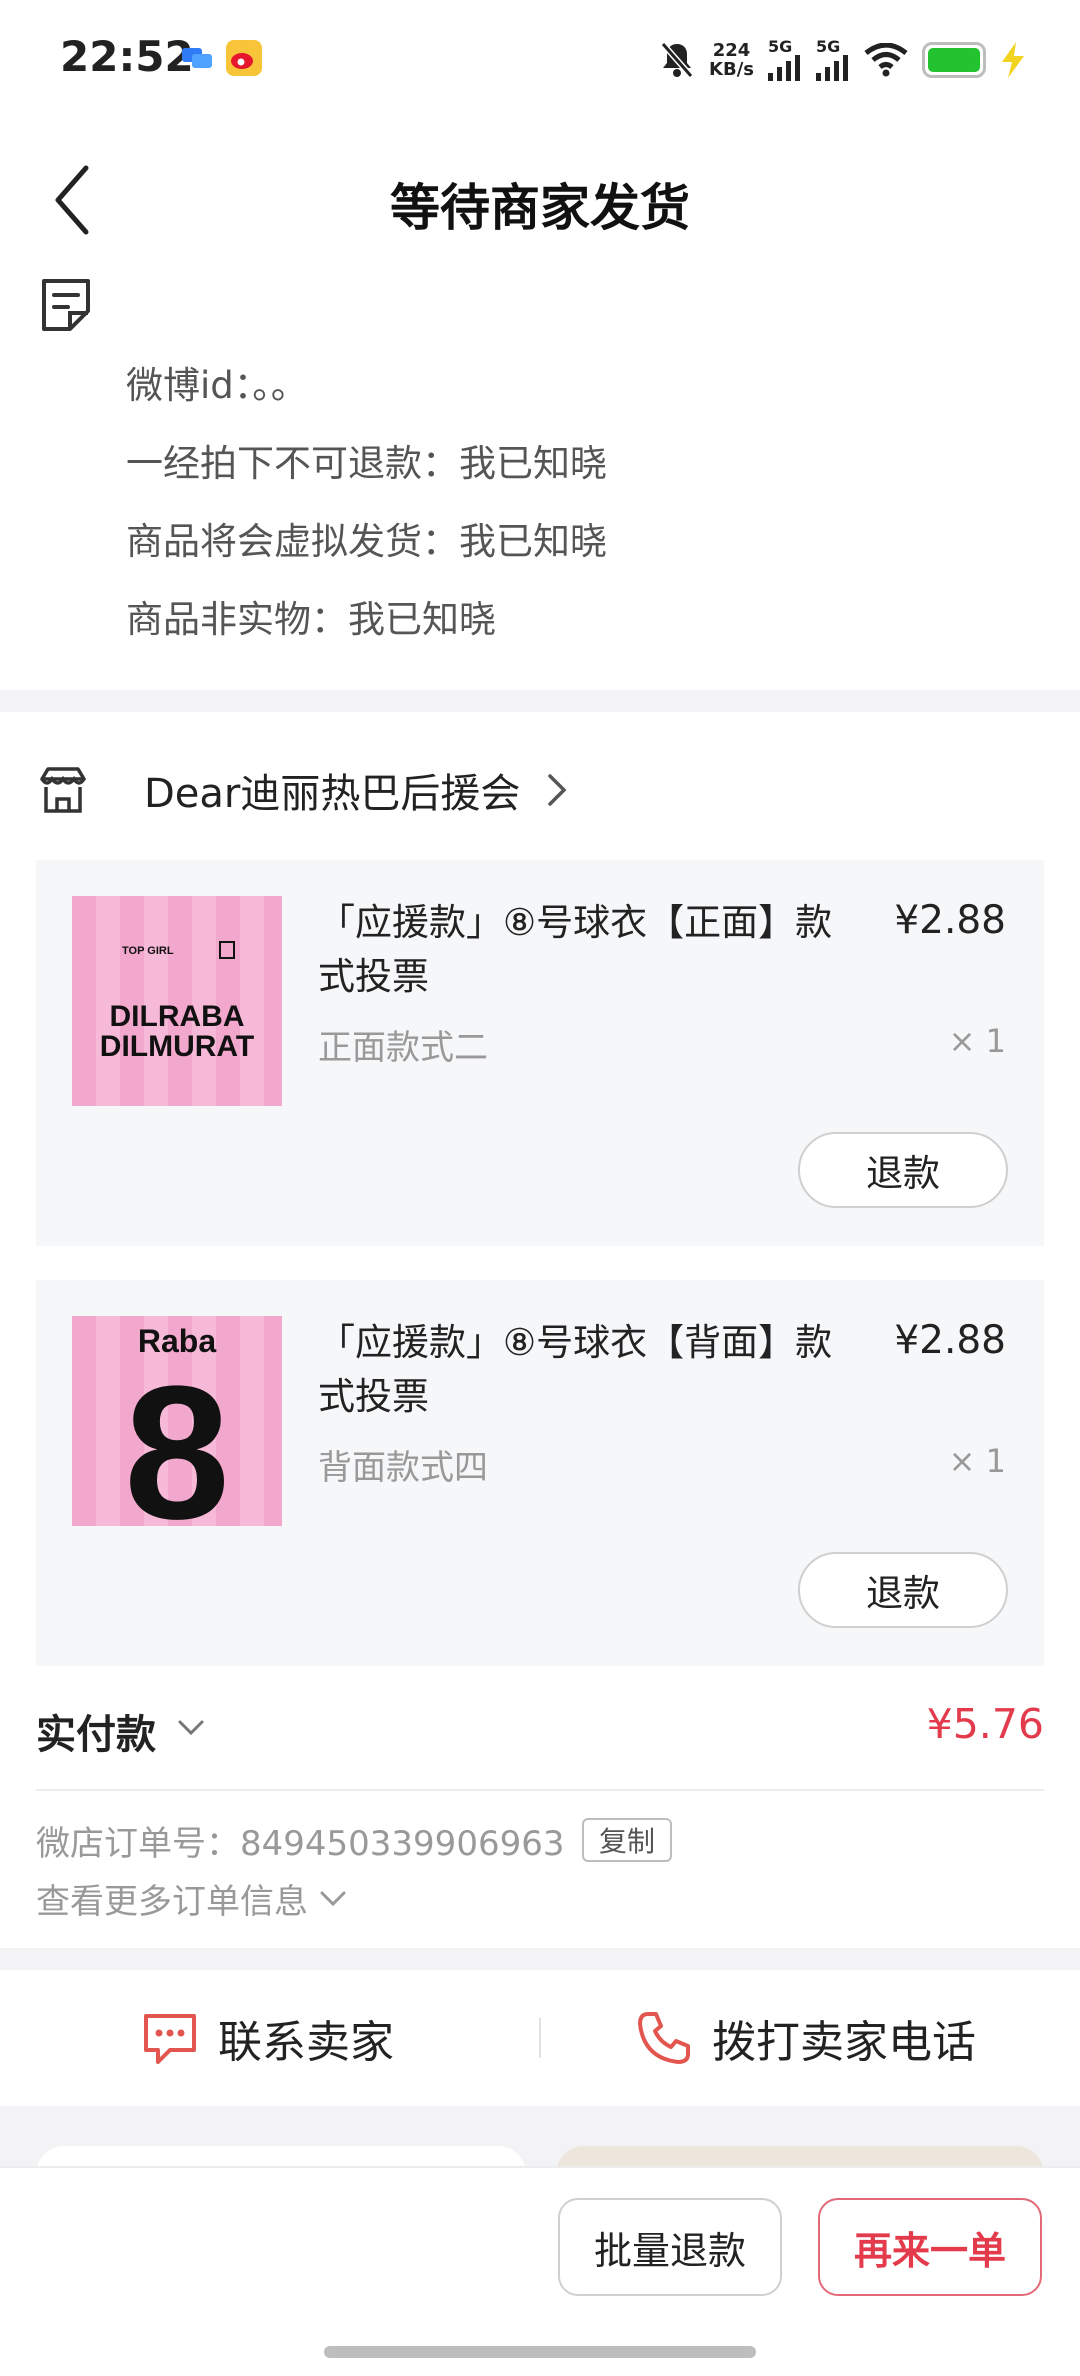  I want to click on badge-icon, so click(227, 950).